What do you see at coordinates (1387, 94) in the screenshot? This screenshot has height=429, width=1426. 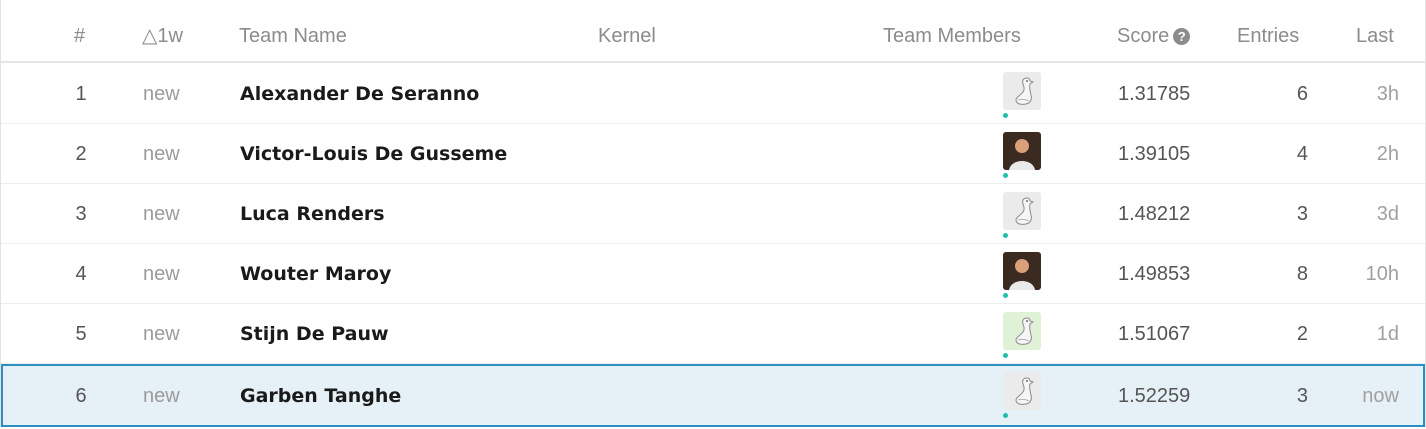 I see `last-submission: 3h` at bounding box center [1387, 94].